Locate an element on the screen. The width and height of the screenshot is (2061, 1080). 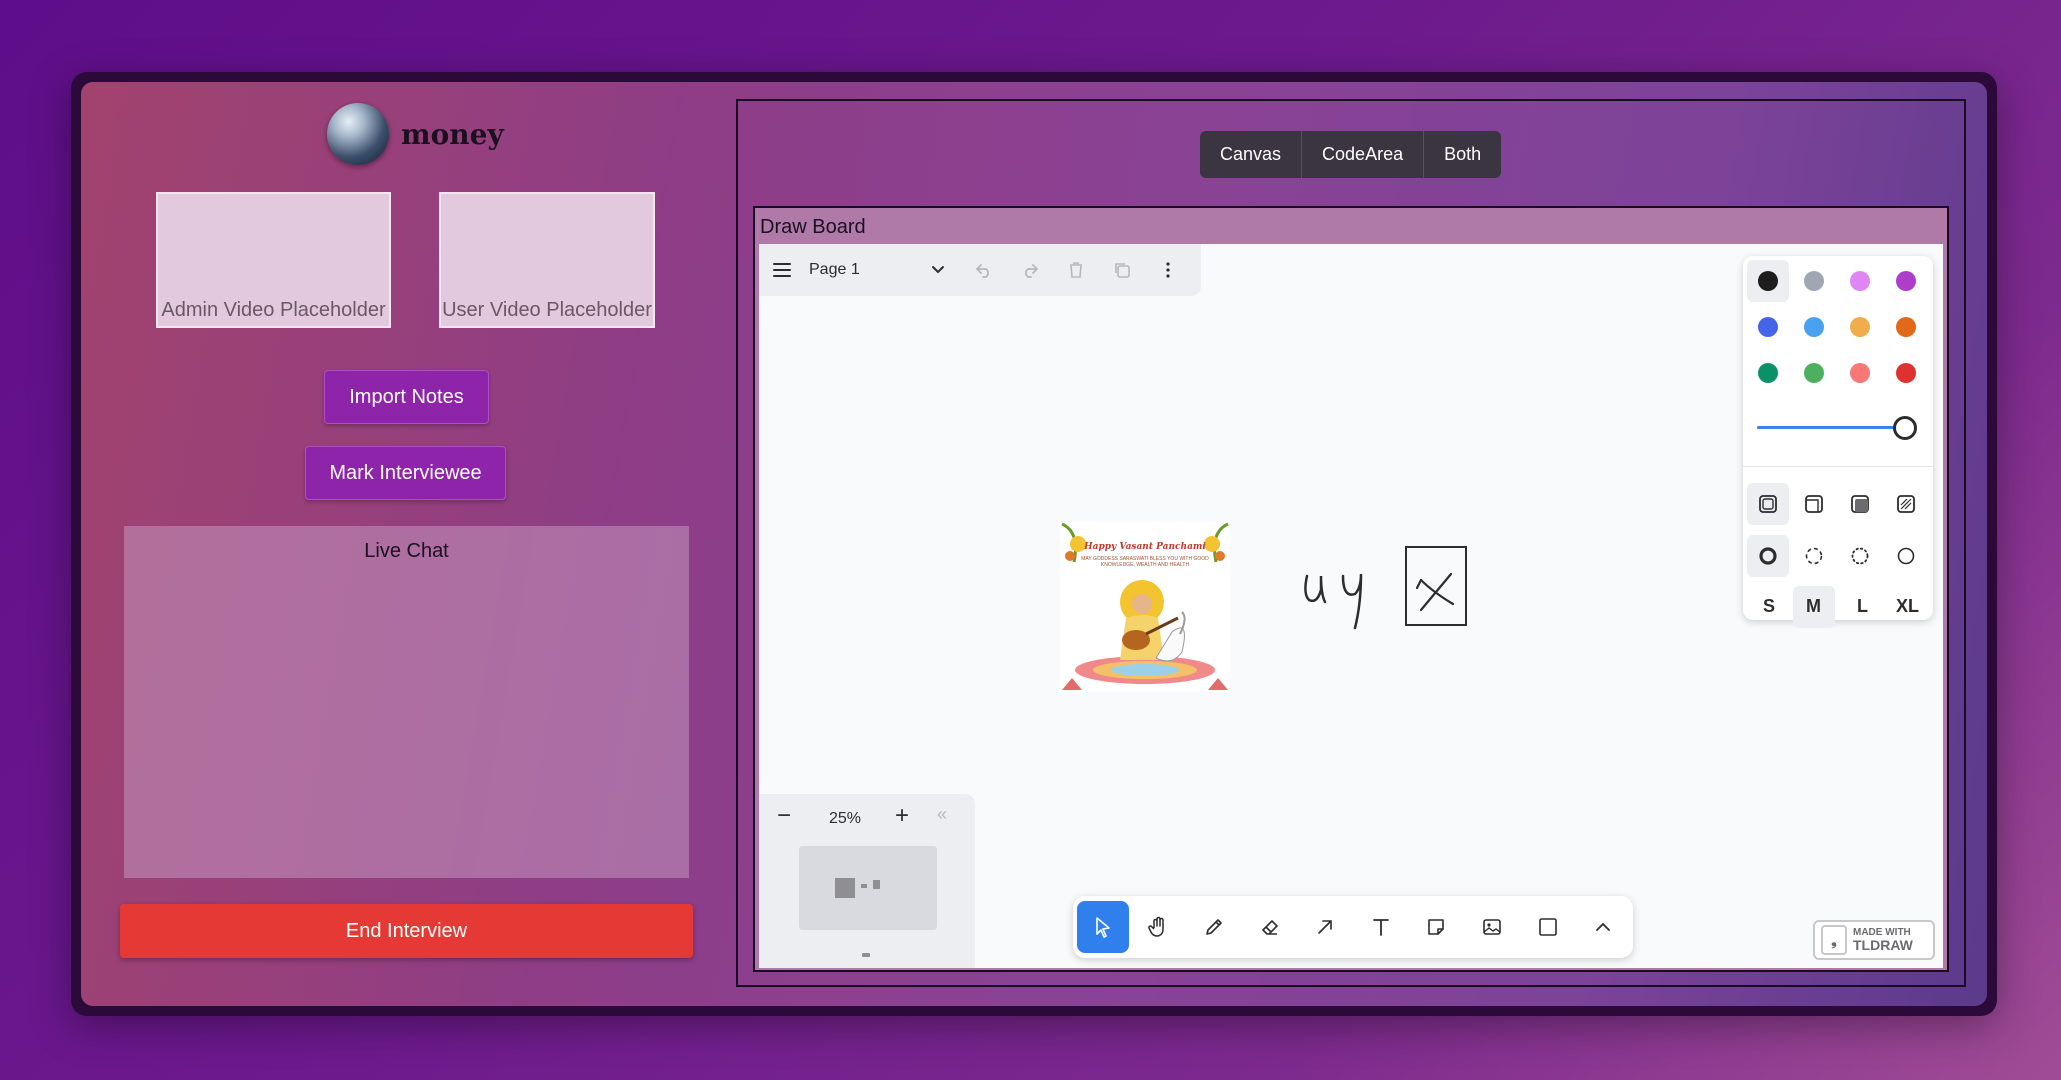
text-tool is located at coordinates (1381, 927).